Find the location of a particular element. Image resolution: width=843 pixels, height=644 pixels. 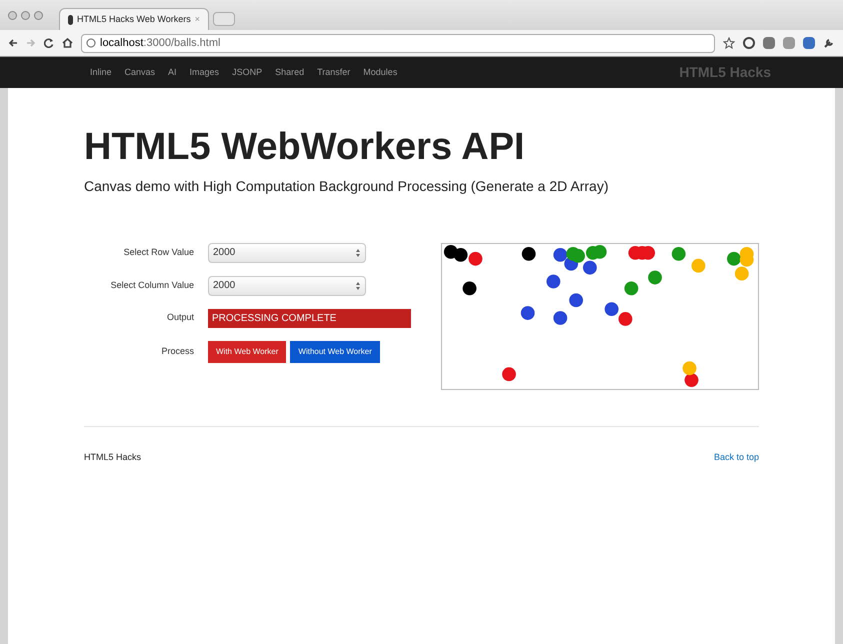

browser-tab: HTML5 Hacks Web Workers × is located at coordinates (134, 19).